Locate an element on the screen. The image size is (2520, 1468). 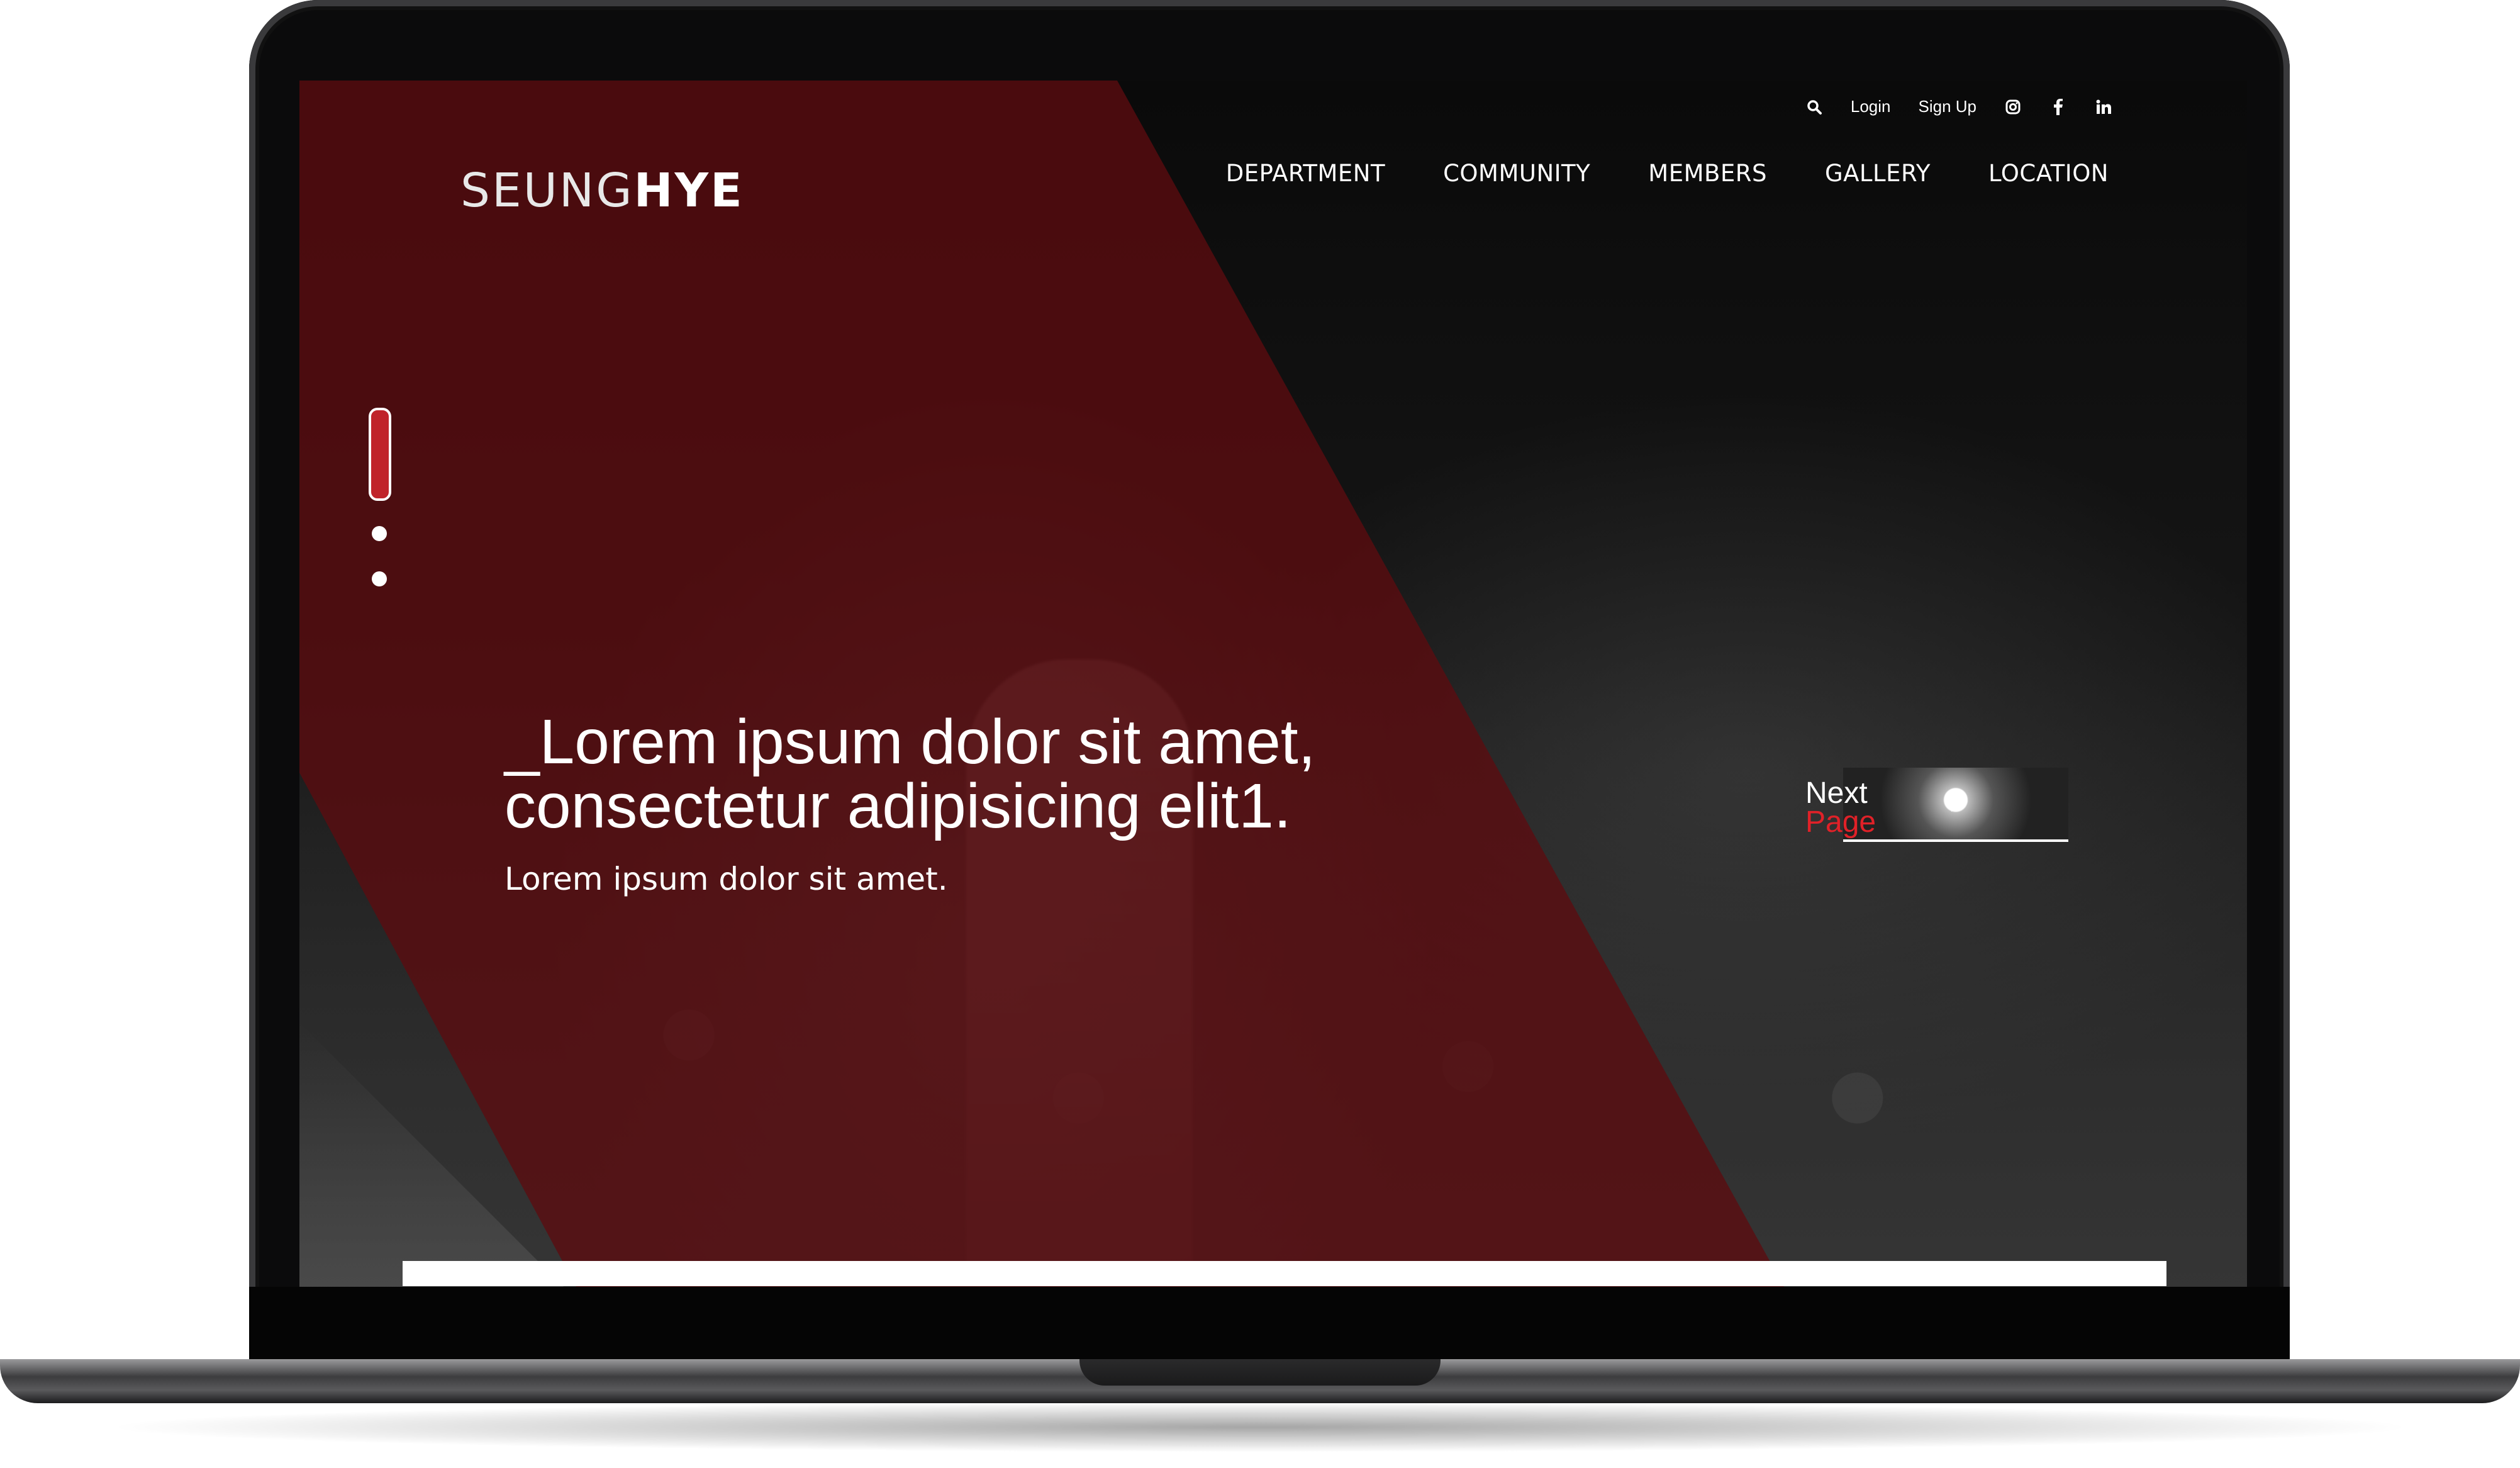
next-page-thumbnail is located at coordinates (1955, 805).